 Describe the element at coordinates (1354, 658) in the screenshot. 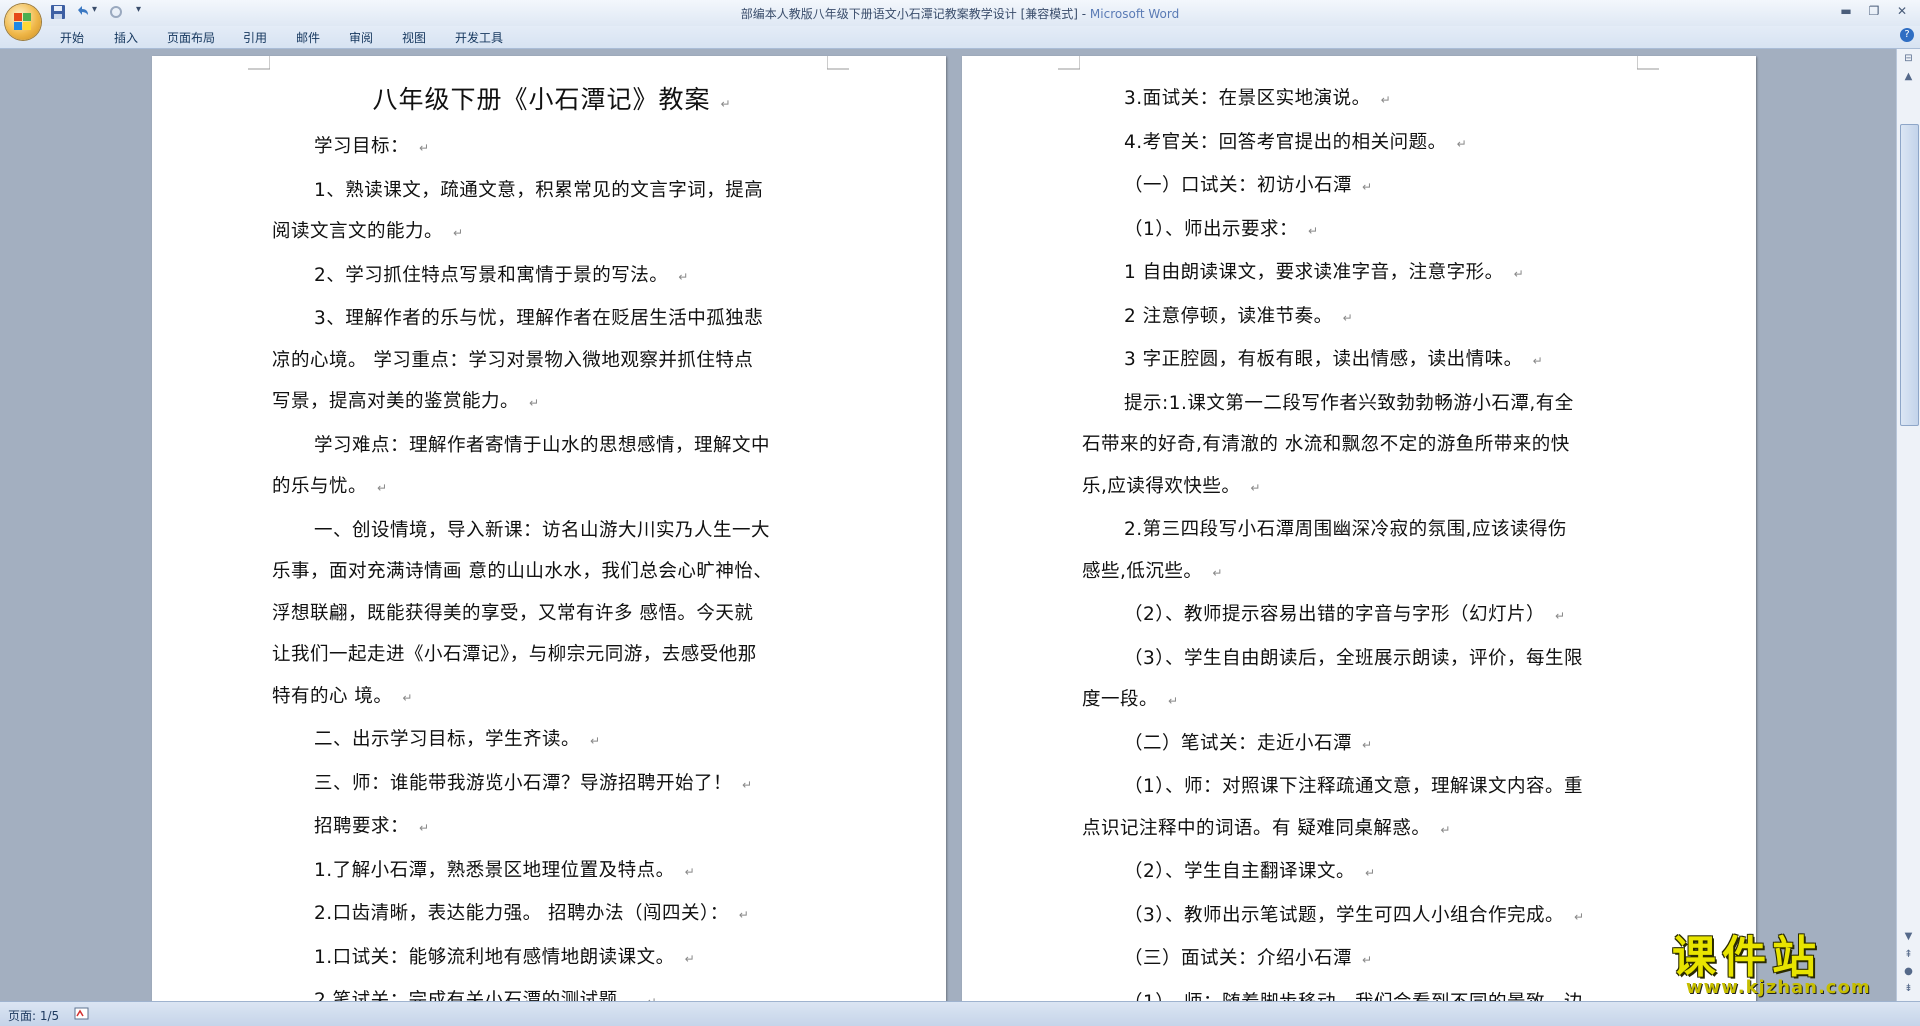

I see `paragraph: （3）、学生自由朗读后，全班展示朗读，评价，每生限` at that location.